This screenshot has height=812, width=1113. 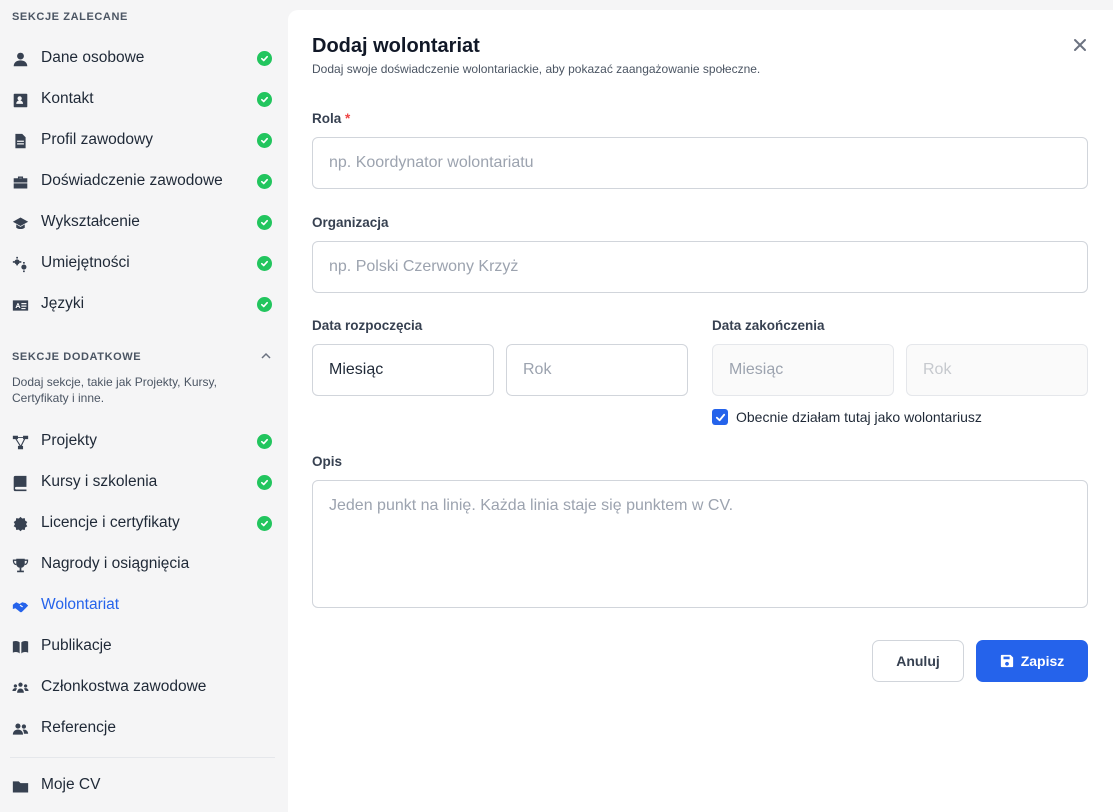 What do you see at coordinates (78, 727) in the screenshot?
I see `sidebar-item-label: Referencje` at bounding box center [78, 727].